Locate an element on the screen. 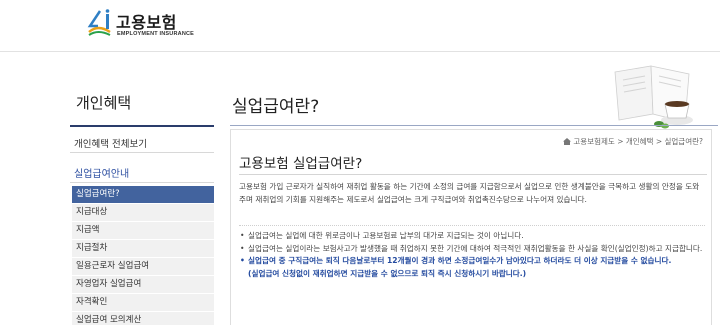 This screenshot has height=325, width=720. page-title: 실업급여란? is located at coordinates (276, 107).